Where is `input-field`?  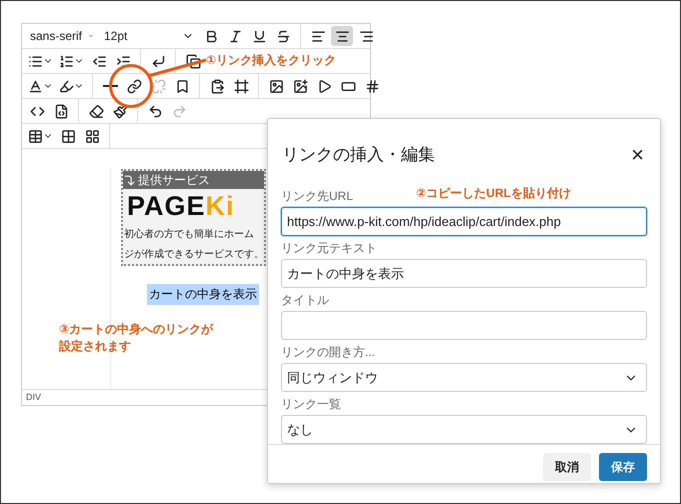
input-field is located at coordinates (464, 325).